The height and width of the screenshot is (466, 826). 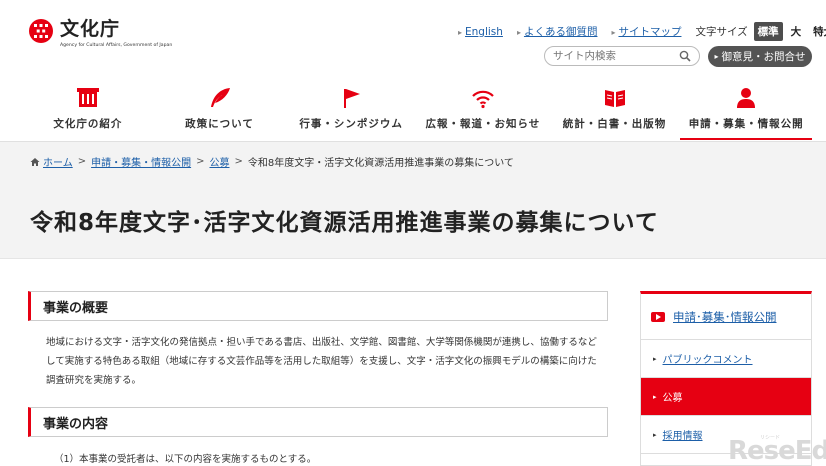 I want to click on logo-title: 文化庁, so click(x=90, y=29).